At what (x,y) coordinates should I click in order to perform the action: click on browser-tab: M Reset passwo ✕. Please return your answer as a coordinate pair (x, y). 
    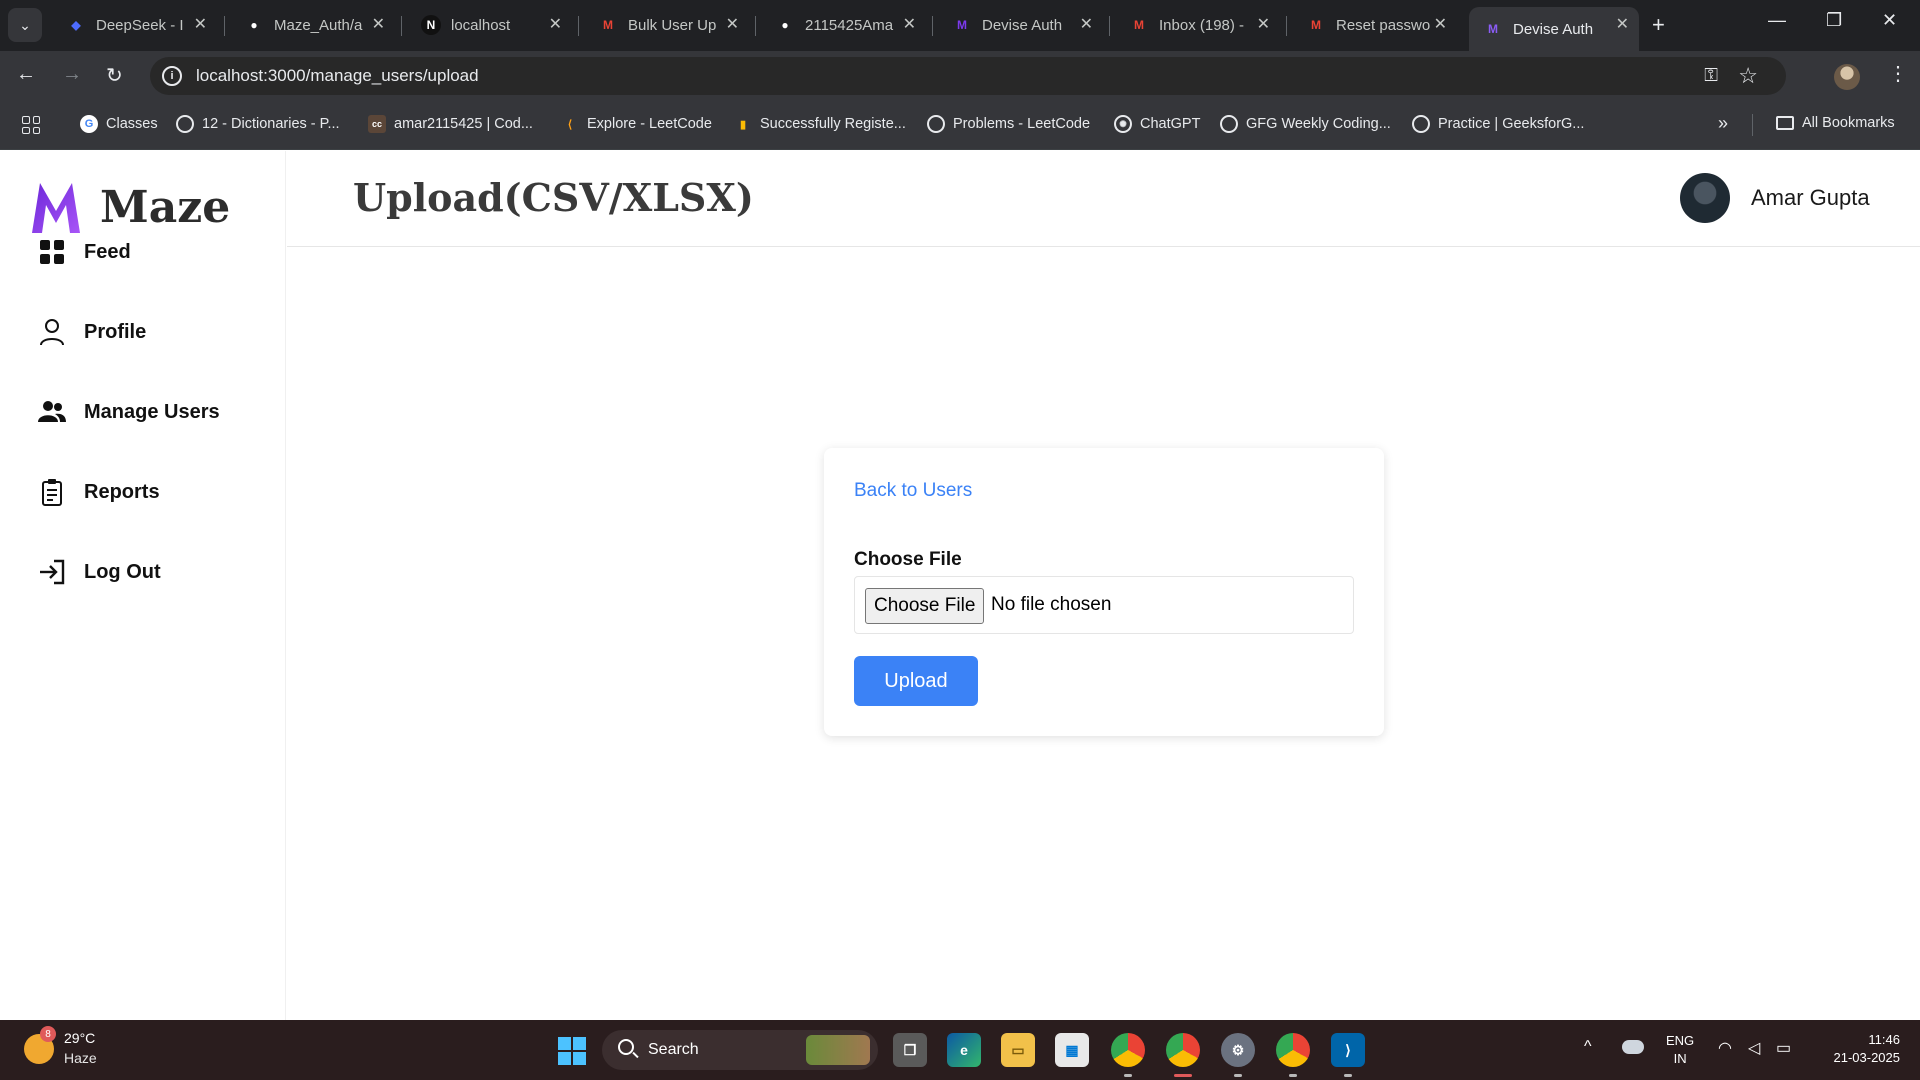
    Looking at the image, I should click on (1374, 25).